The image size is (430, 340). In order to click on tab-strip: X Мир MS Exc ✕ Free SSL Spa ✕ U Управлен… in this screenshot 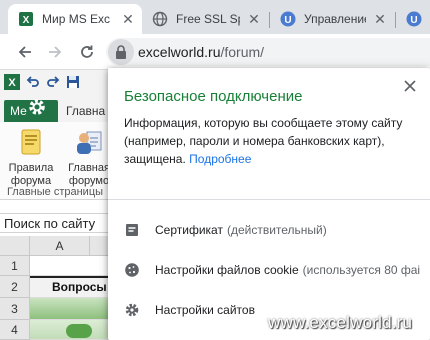, I will do `click(215, 17)`.